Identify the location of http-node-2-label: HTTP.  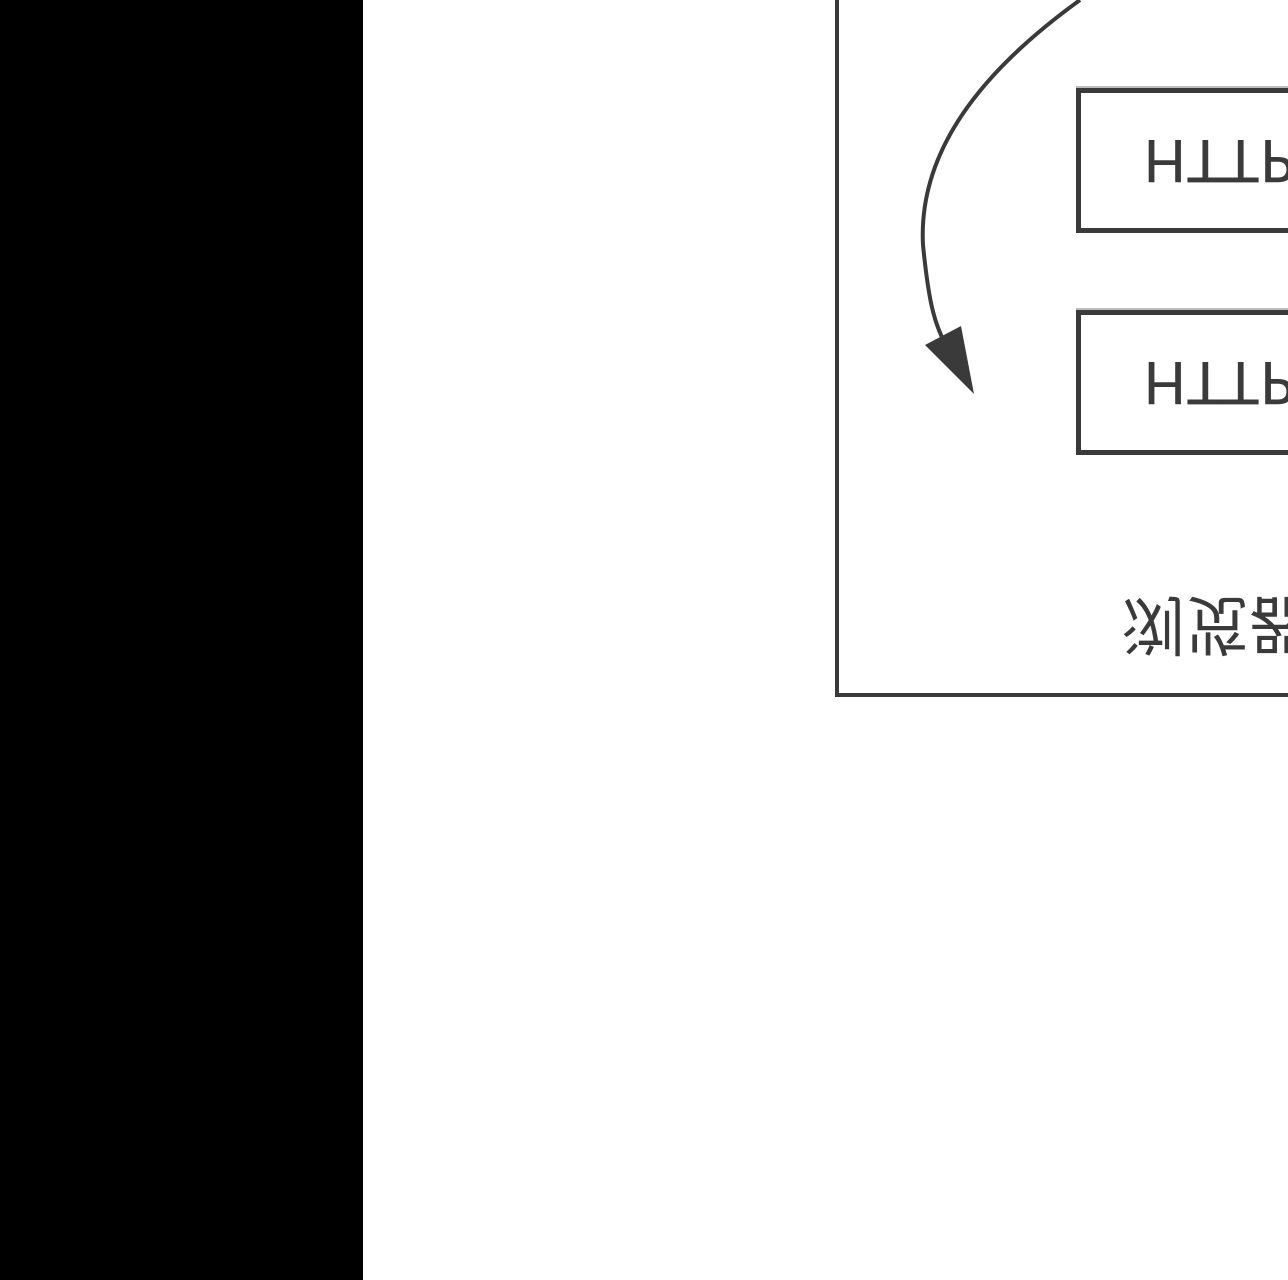
(1215, 382).